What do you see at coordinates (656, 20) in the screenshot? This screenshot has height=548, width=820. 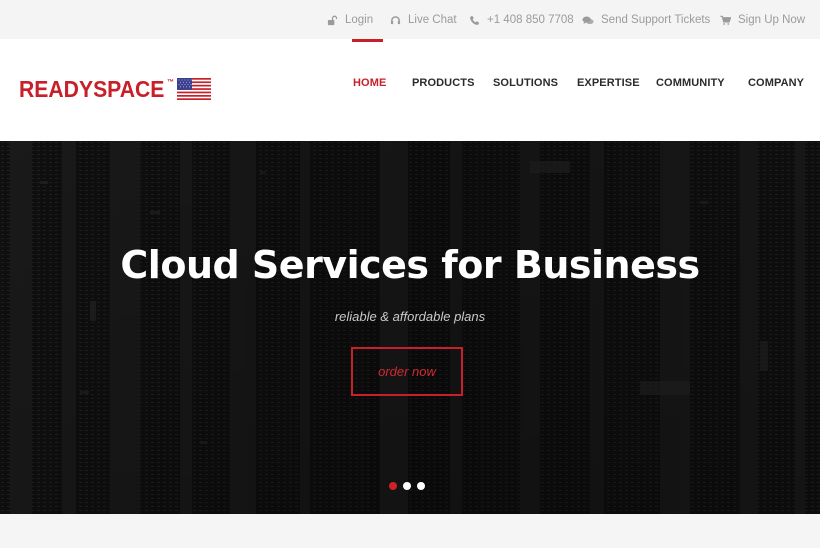 I see `support-tickets-label: Send Support Tickets` at bounding box center [656, 20].